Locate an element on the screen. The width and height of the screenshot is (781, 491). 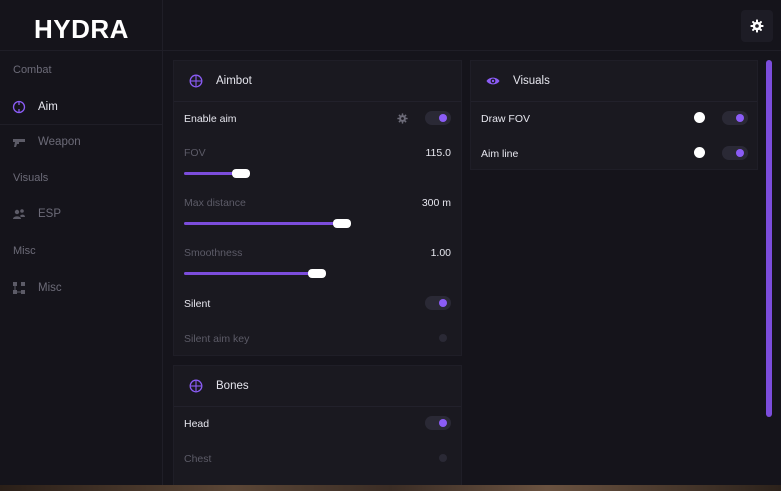
panel-title: Bones is located at coordinates (232, 386).